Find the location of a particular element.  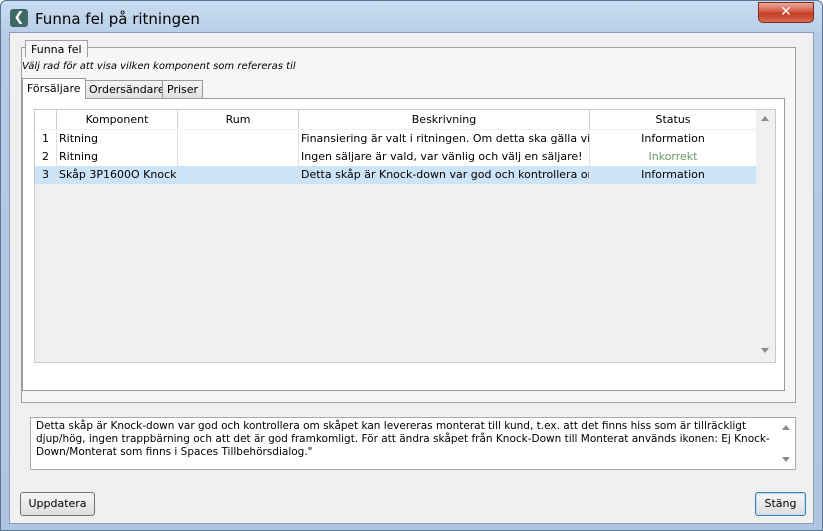

cell-status: Inkorrekt is located at coordinates (673, 156).